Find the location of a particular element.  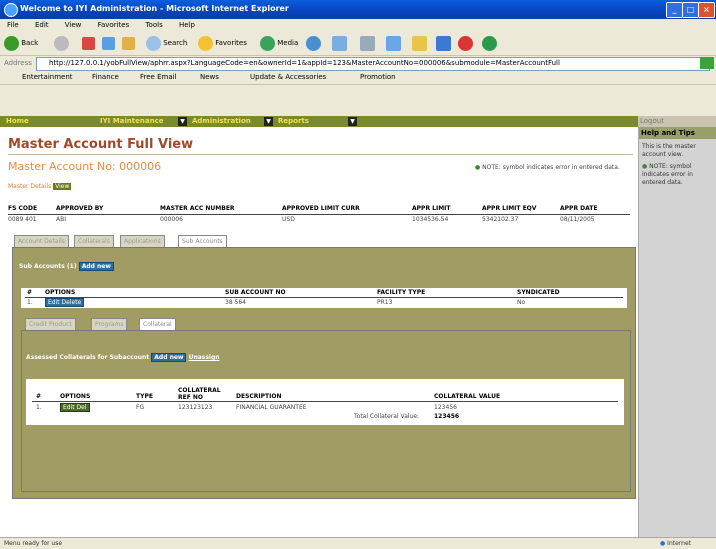

menu-tools: Tools is located at coordinates (153, 25).